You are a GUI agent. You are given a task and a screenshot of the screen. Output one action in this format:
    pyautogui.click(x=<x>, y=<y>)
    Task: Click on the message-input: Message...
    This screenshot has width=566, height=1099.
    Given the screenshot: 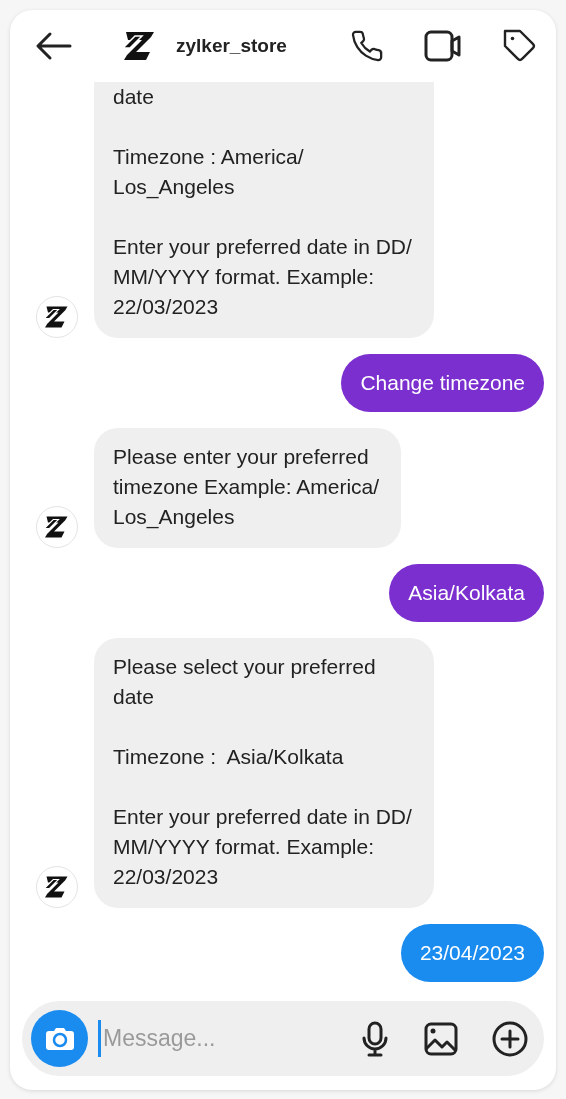 What is the action you would take?
    pyautogui.click(x=220, y=1038)
    